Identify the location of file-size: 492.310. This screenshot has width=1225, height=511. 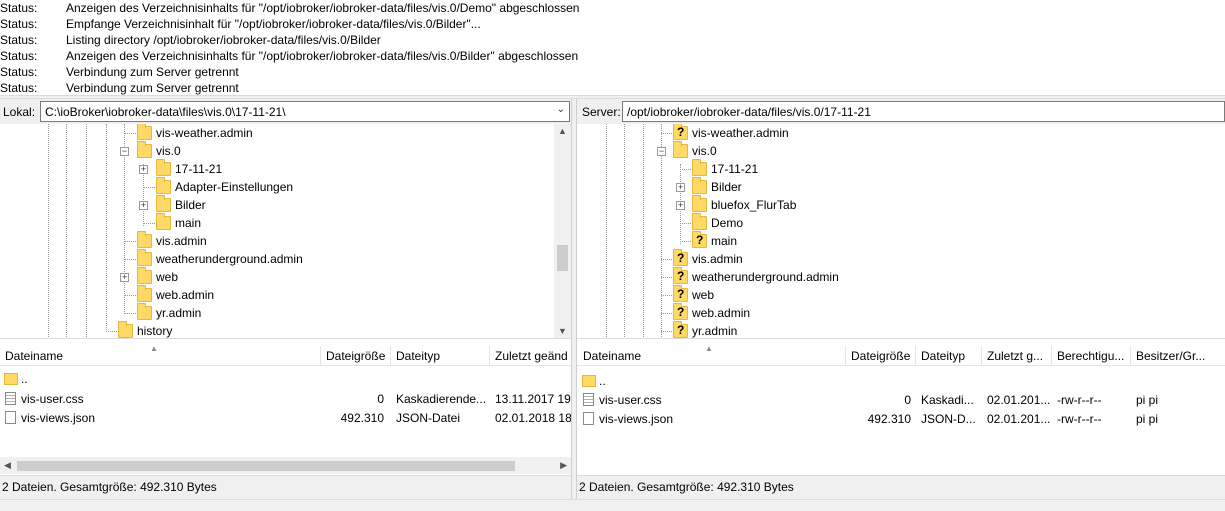
(889, 419).